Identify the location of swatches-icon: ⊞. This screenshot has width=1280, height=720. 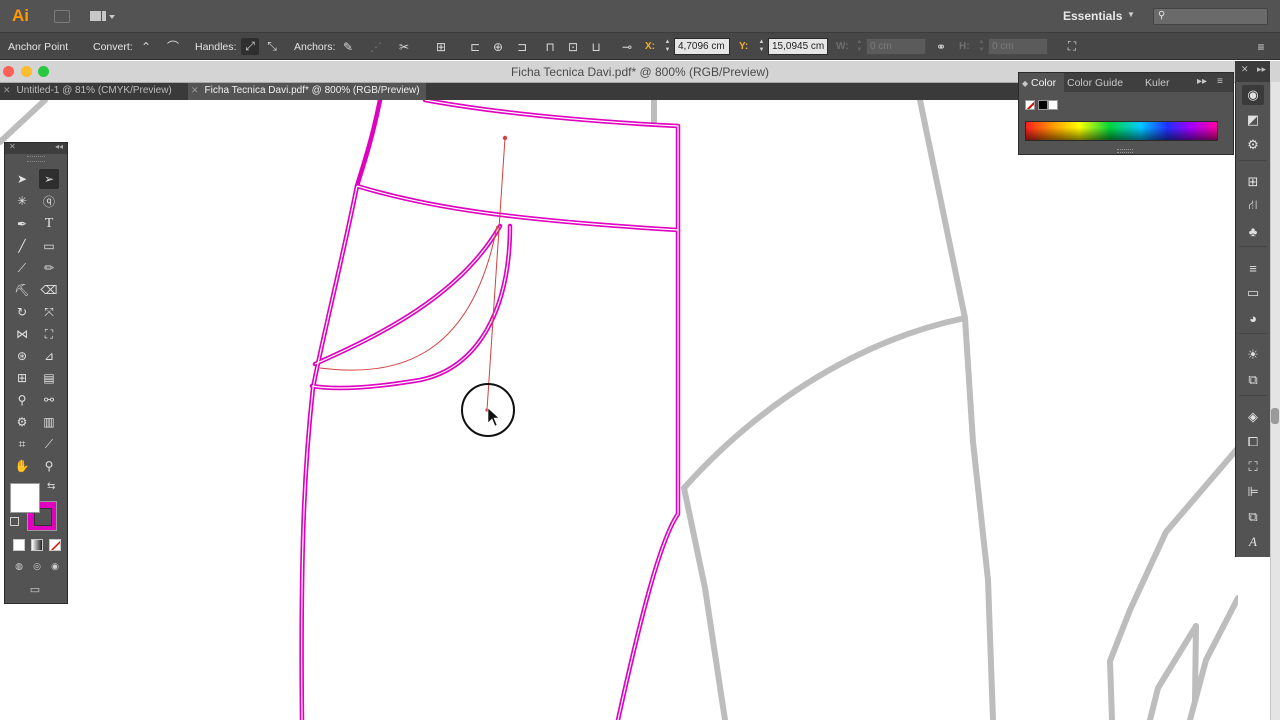
(1253, 182).